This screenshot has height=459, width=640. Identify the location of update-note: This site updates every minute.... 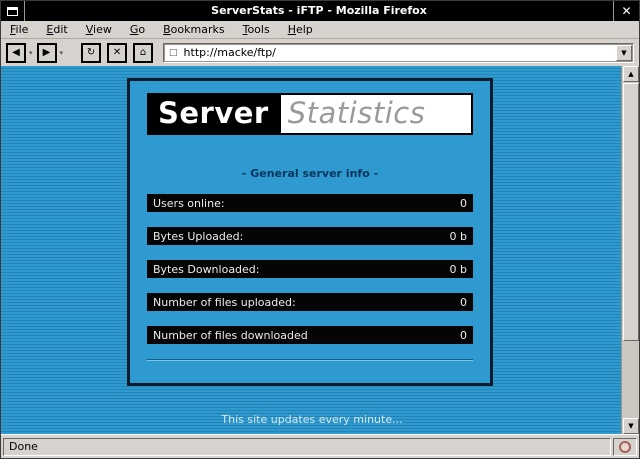
(312, 419).